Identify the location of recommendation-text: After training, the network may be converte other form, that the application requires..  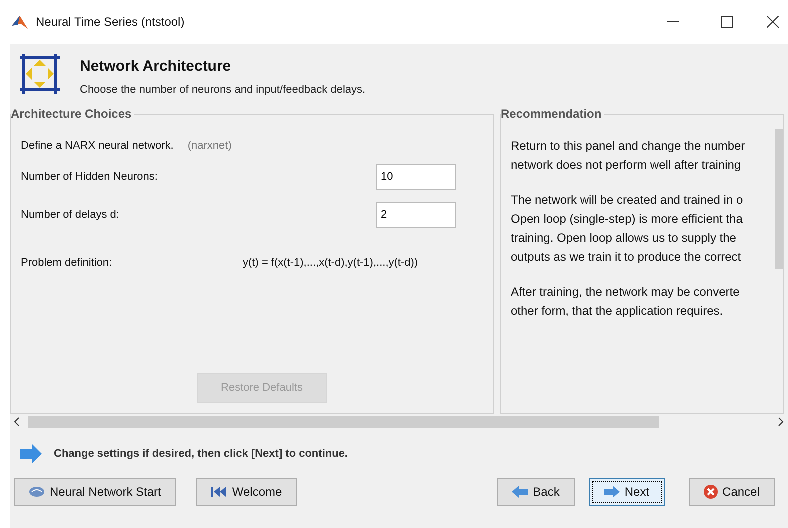
(626, 302).